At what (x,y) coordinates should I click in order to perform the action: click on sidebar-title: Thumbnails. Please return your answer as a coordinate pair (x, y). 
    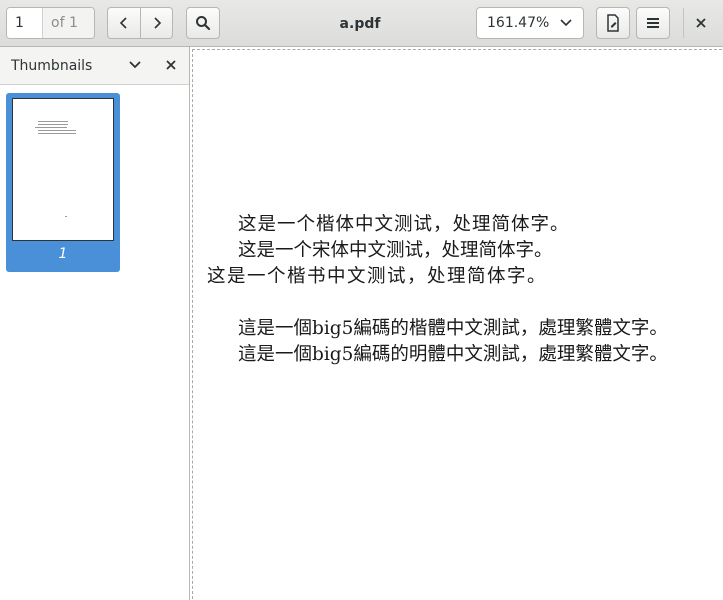
    Looking at the image, I should click on (51, 66).